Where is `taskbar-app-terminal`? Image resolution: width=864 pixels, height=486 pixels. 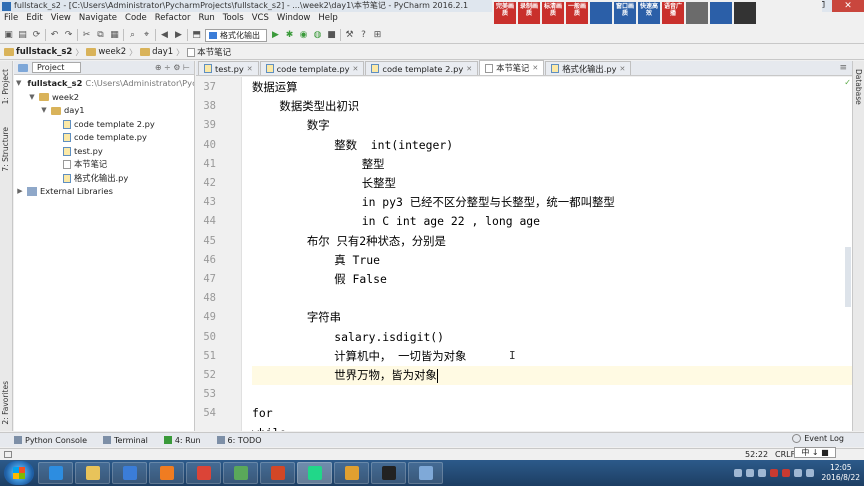 taskbar-app-terminal is located at coordinates (388, 473).